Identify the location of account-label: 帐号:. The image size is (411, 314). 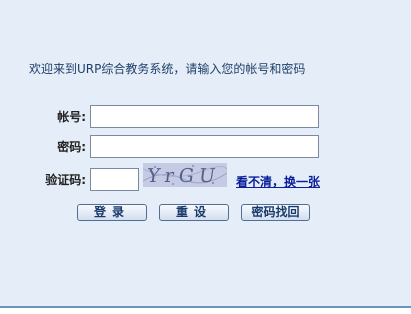
(71, 117).